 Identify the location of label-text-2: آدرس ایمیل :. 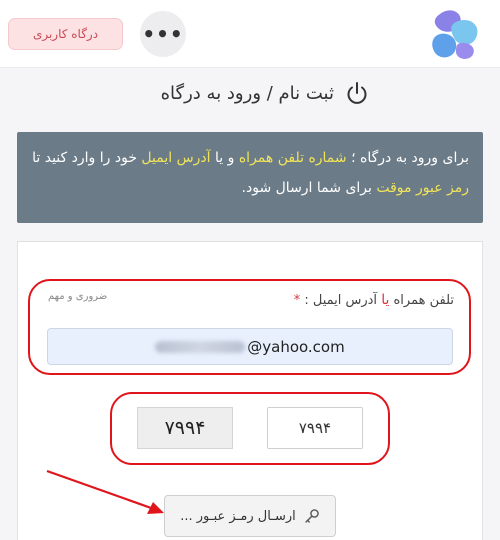
(341, 300).